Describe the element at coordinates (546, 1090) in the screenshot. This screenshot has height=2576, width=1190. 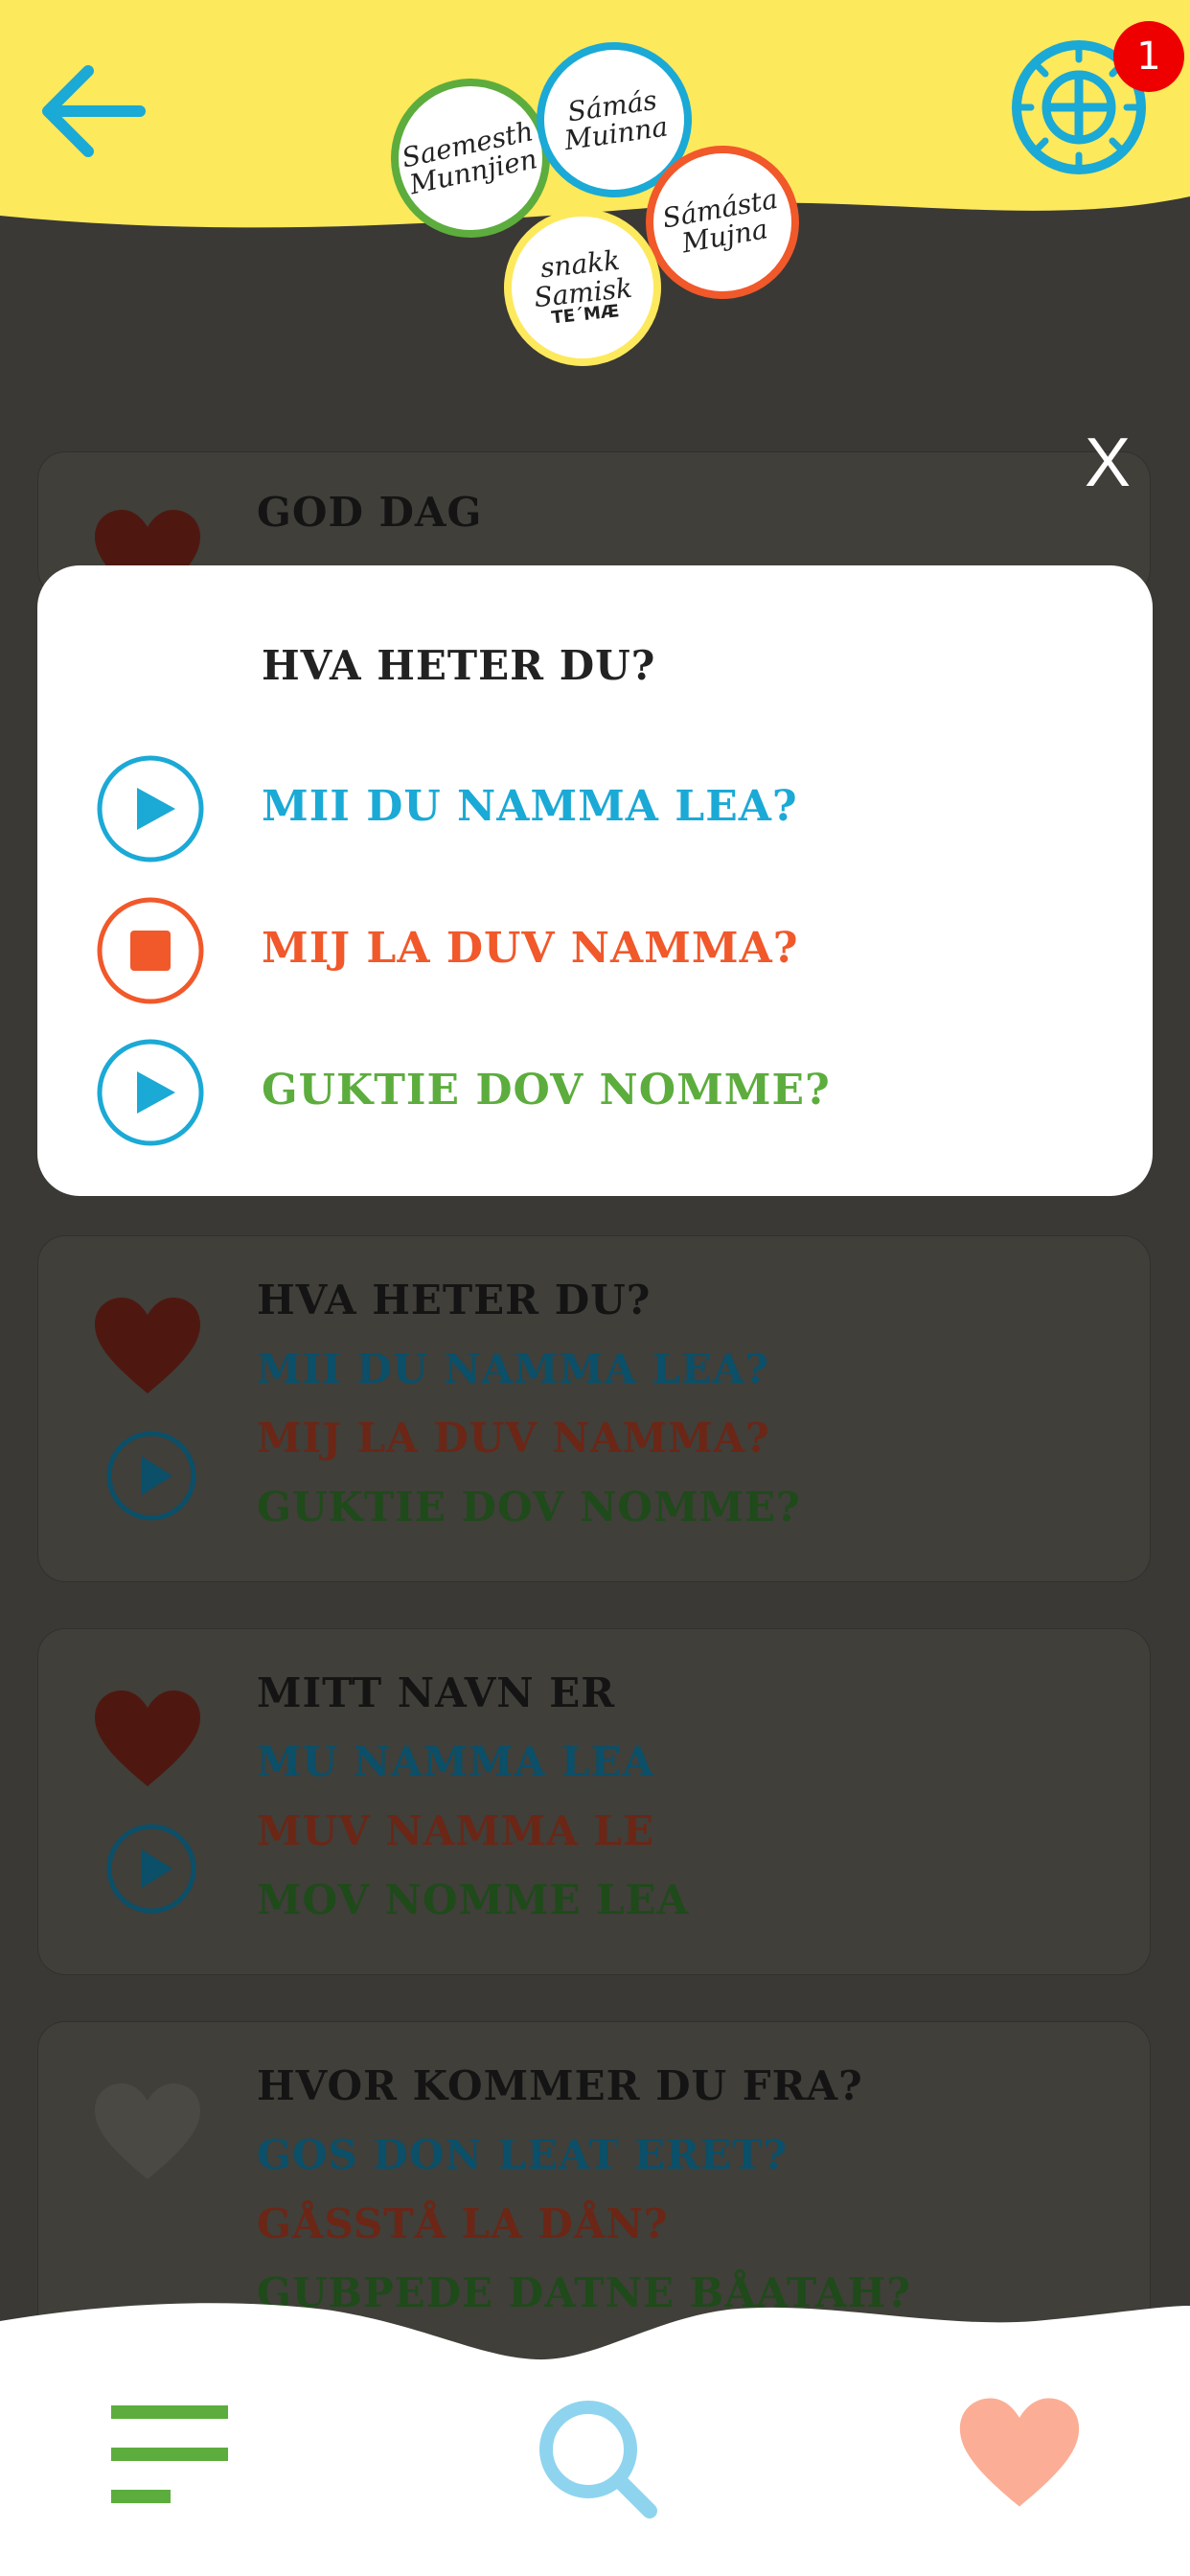
I see `popup-row-text: GUKTIE DOV NOMME?` at that location.